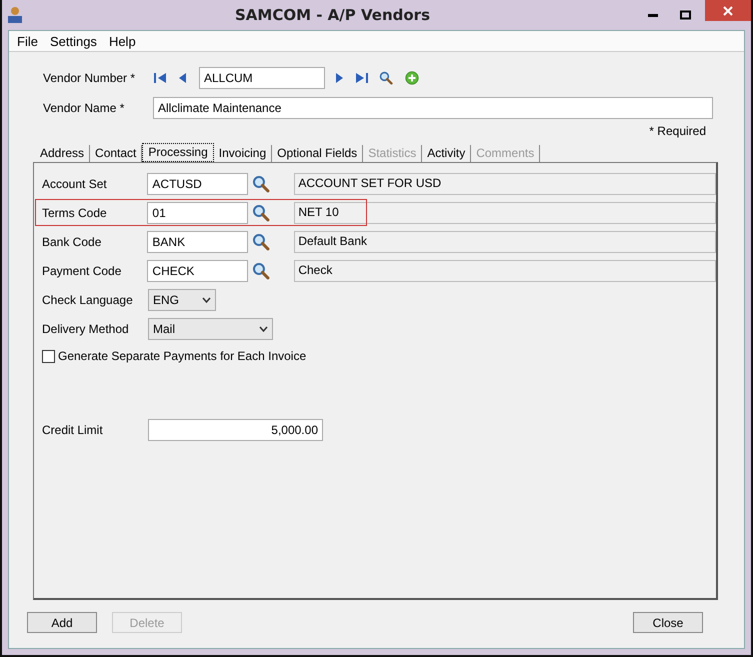 The image size is (753, 657). What do you see at coordinates (197, 183) in the screenshot?
I see `code-field: ACTUSD` at bounding box center [197, 183].